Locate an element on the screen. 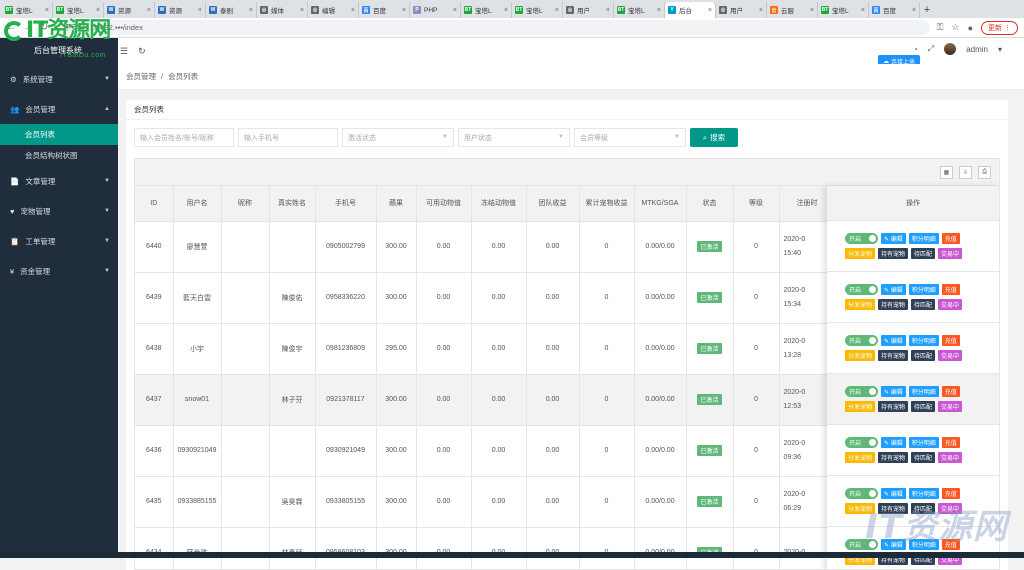  profile-icon: ● is located at coordinates (970, 28).